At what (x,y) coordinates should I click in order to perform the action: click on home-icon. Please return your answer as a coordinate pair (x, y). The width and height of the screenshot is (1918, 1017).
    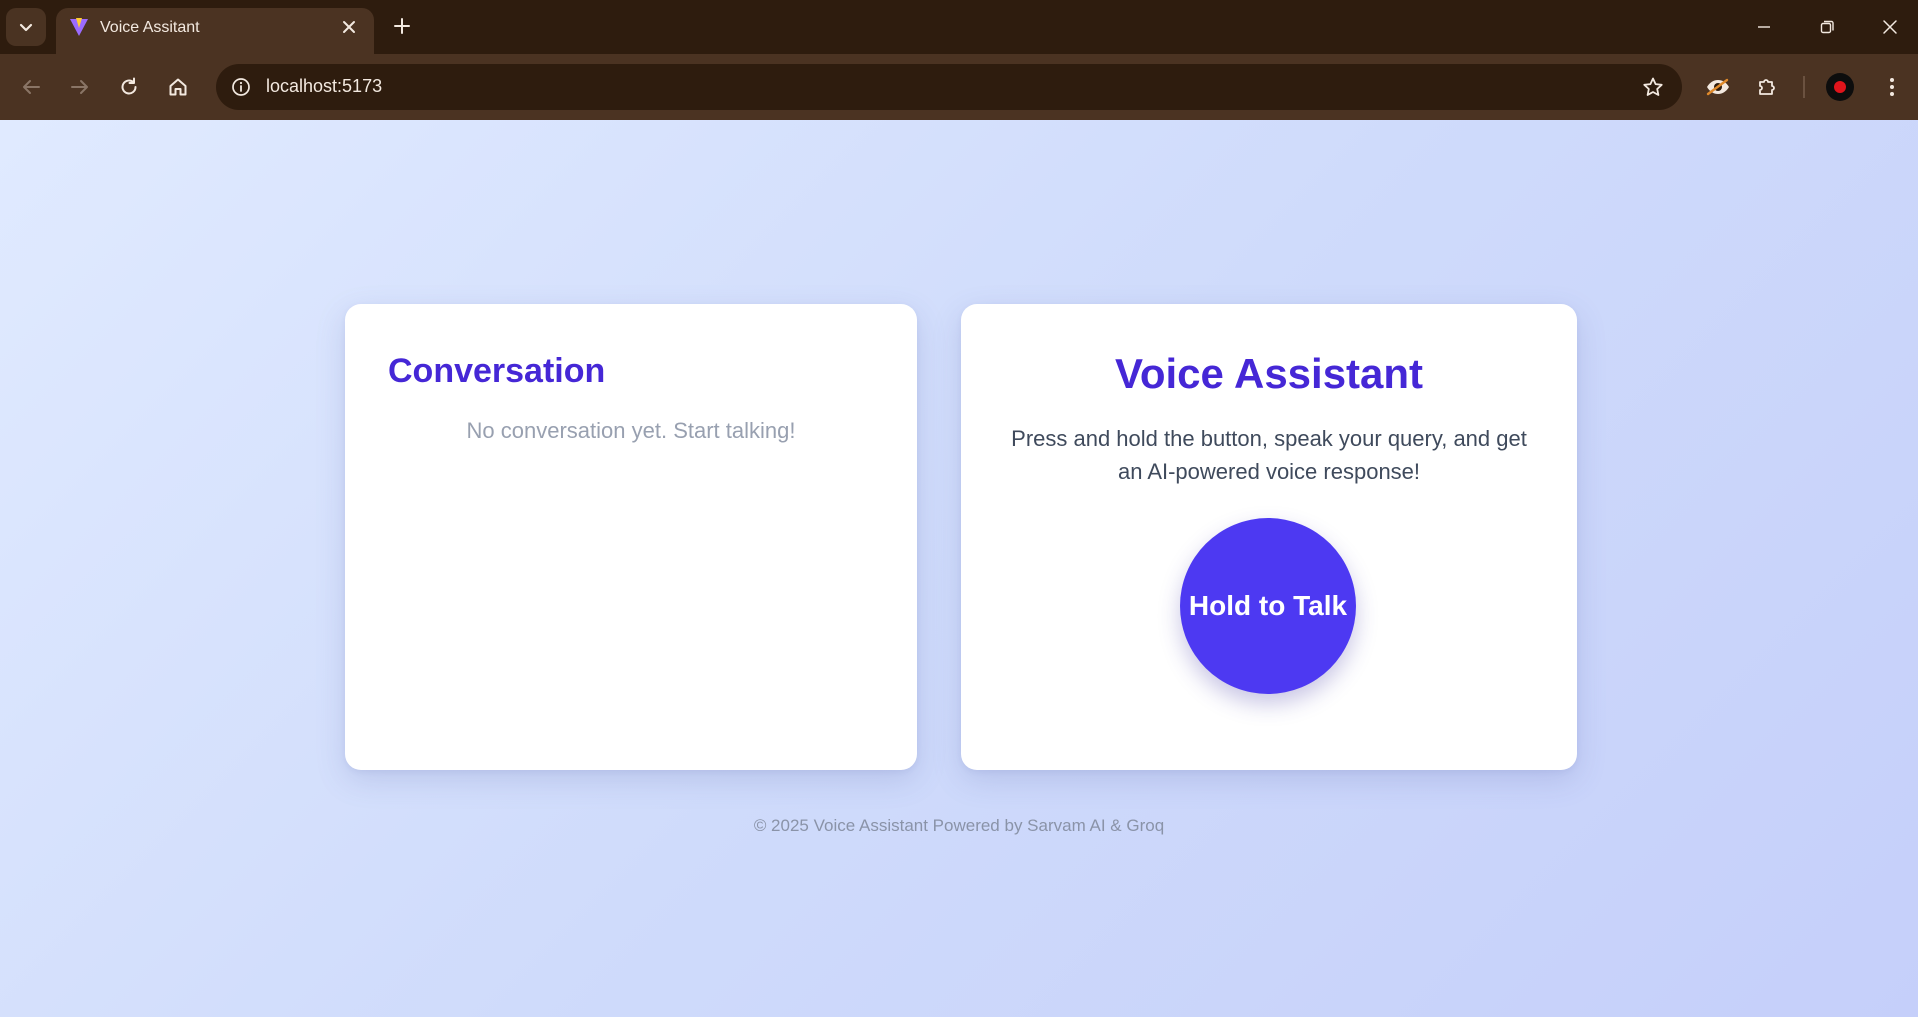
    Looking at the image, I should click on (178, 87).